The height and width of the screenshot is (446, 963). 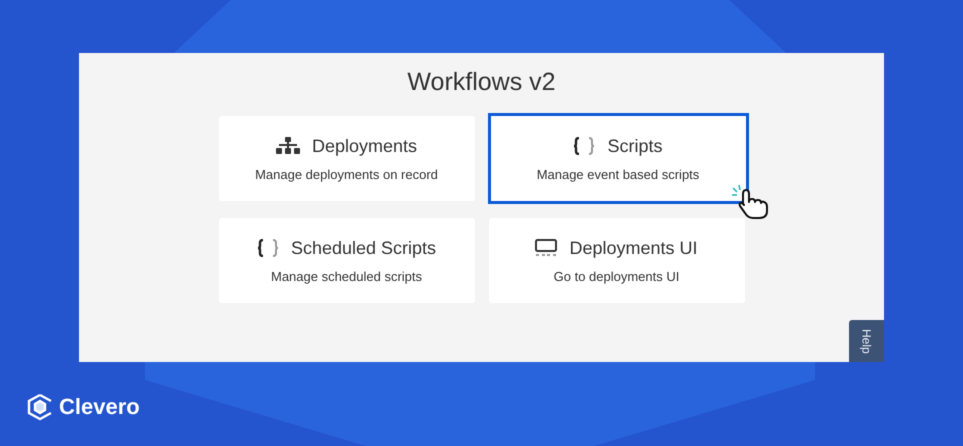 I want to click on workflow-card: Deployments UI Go to deployments UI, so click(x=616, y=260).